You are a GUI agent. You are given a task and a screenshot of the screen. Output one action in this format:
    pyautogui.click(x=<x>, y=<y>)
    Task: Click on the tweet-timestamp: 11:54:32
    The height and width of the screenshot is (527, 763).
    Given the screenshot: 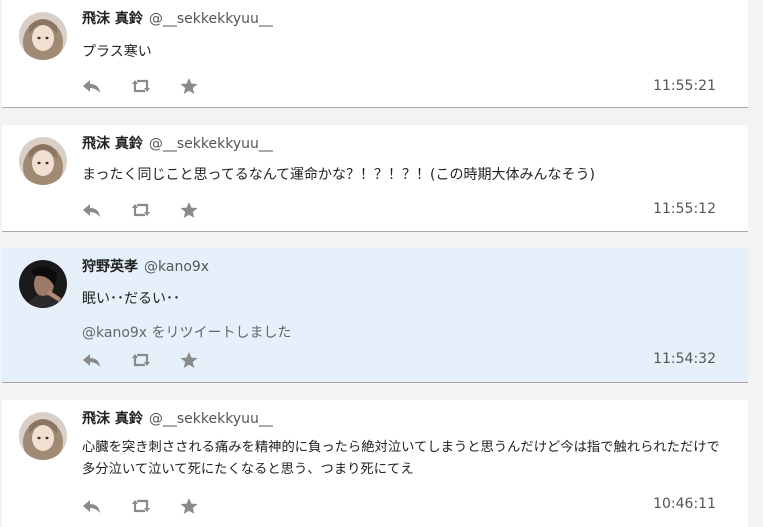 What is the action you would take?
    pyautogui.click(x=684, y=359)
    